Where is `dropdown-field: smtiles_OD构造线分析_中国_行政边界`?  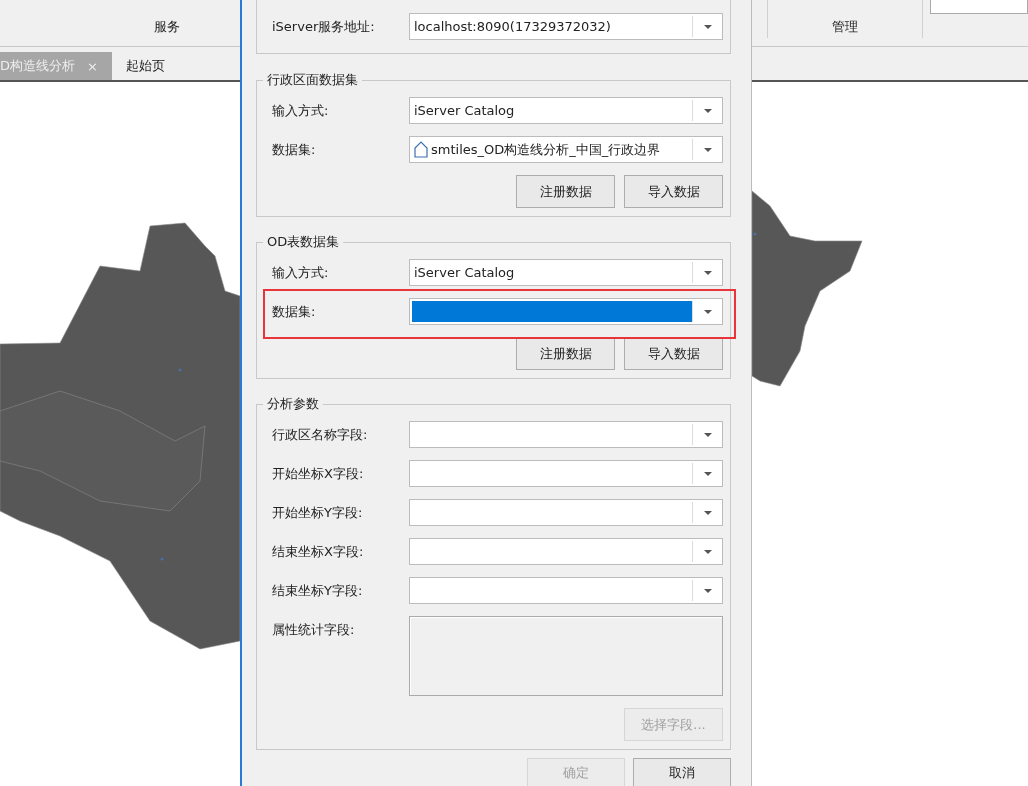
dropdown-field: smtiles_OD构造线分析_中国_行政边界 is located at coordinates (566, 149).